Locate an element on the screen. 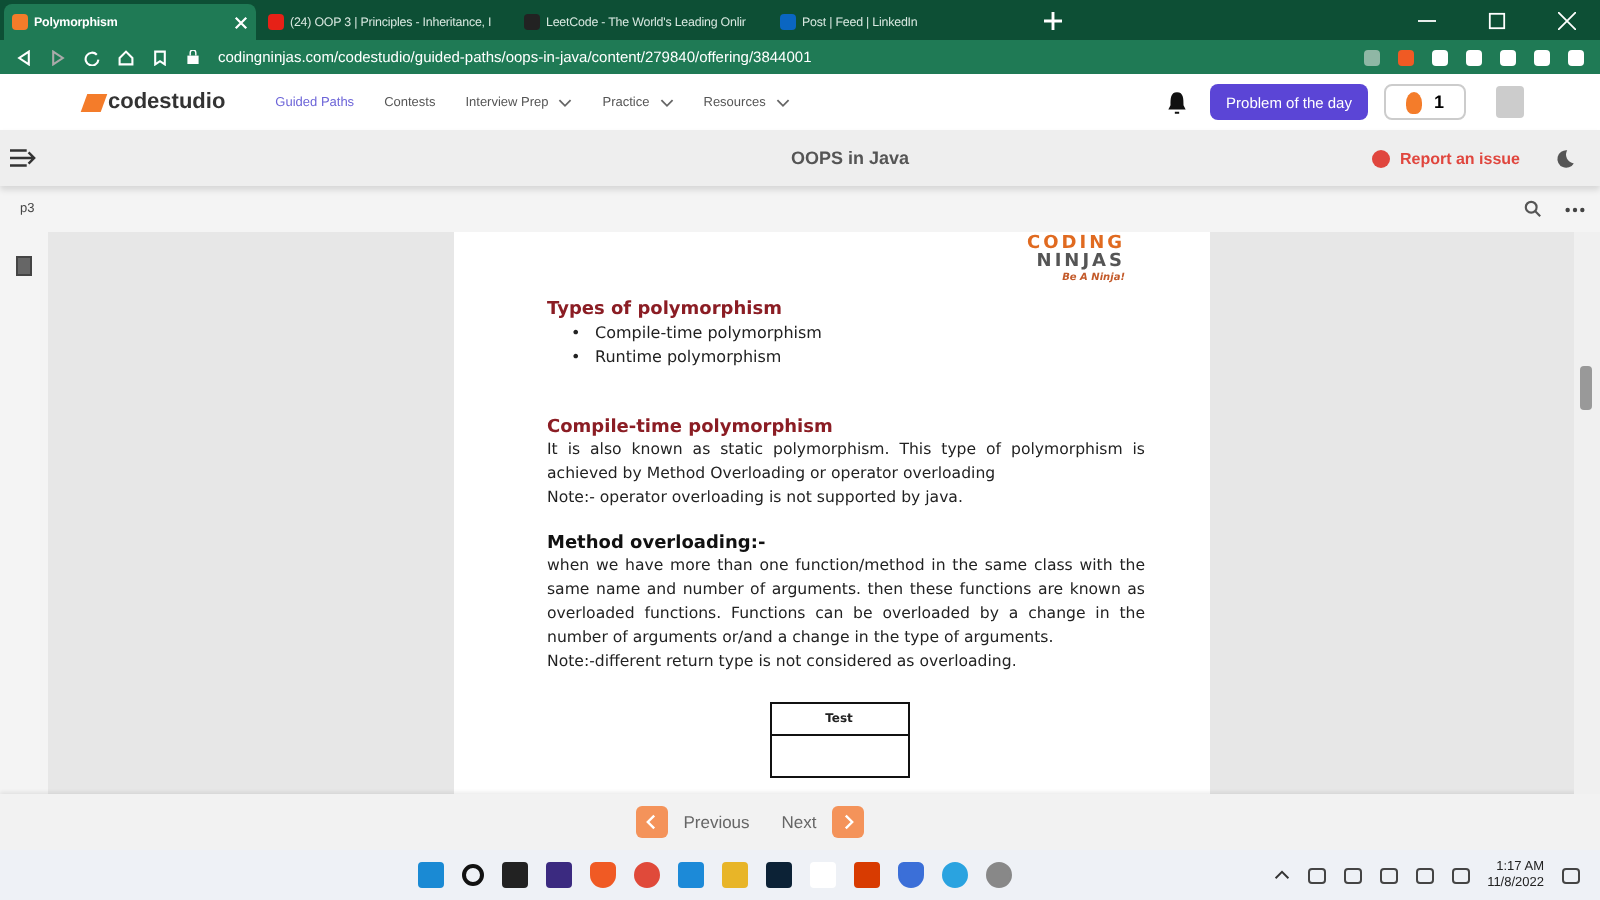  new-tab-icon is located at coordinates (1053, 21).